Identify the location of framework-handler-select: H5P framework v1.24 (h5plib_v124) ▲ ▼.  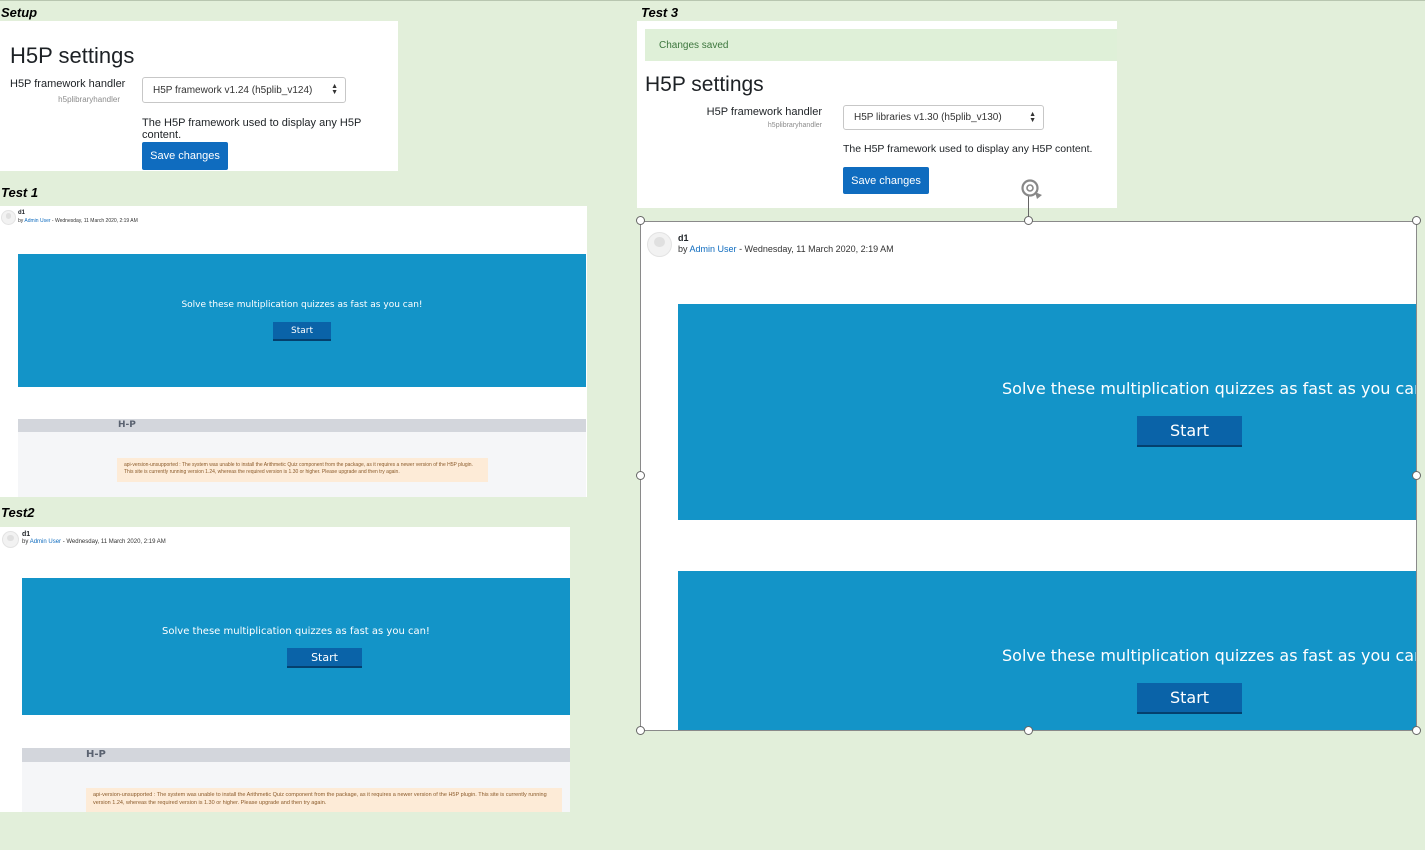
(244, 90).